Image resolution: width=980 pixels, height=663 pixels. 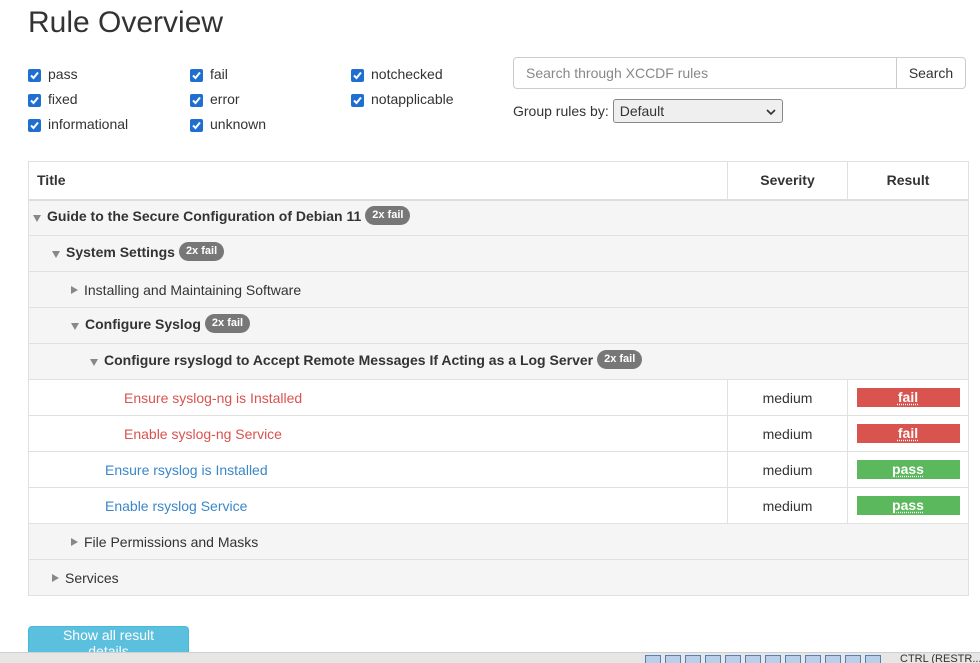 I want to click on page-title: Rule Overview, so click(x=125, y=23).